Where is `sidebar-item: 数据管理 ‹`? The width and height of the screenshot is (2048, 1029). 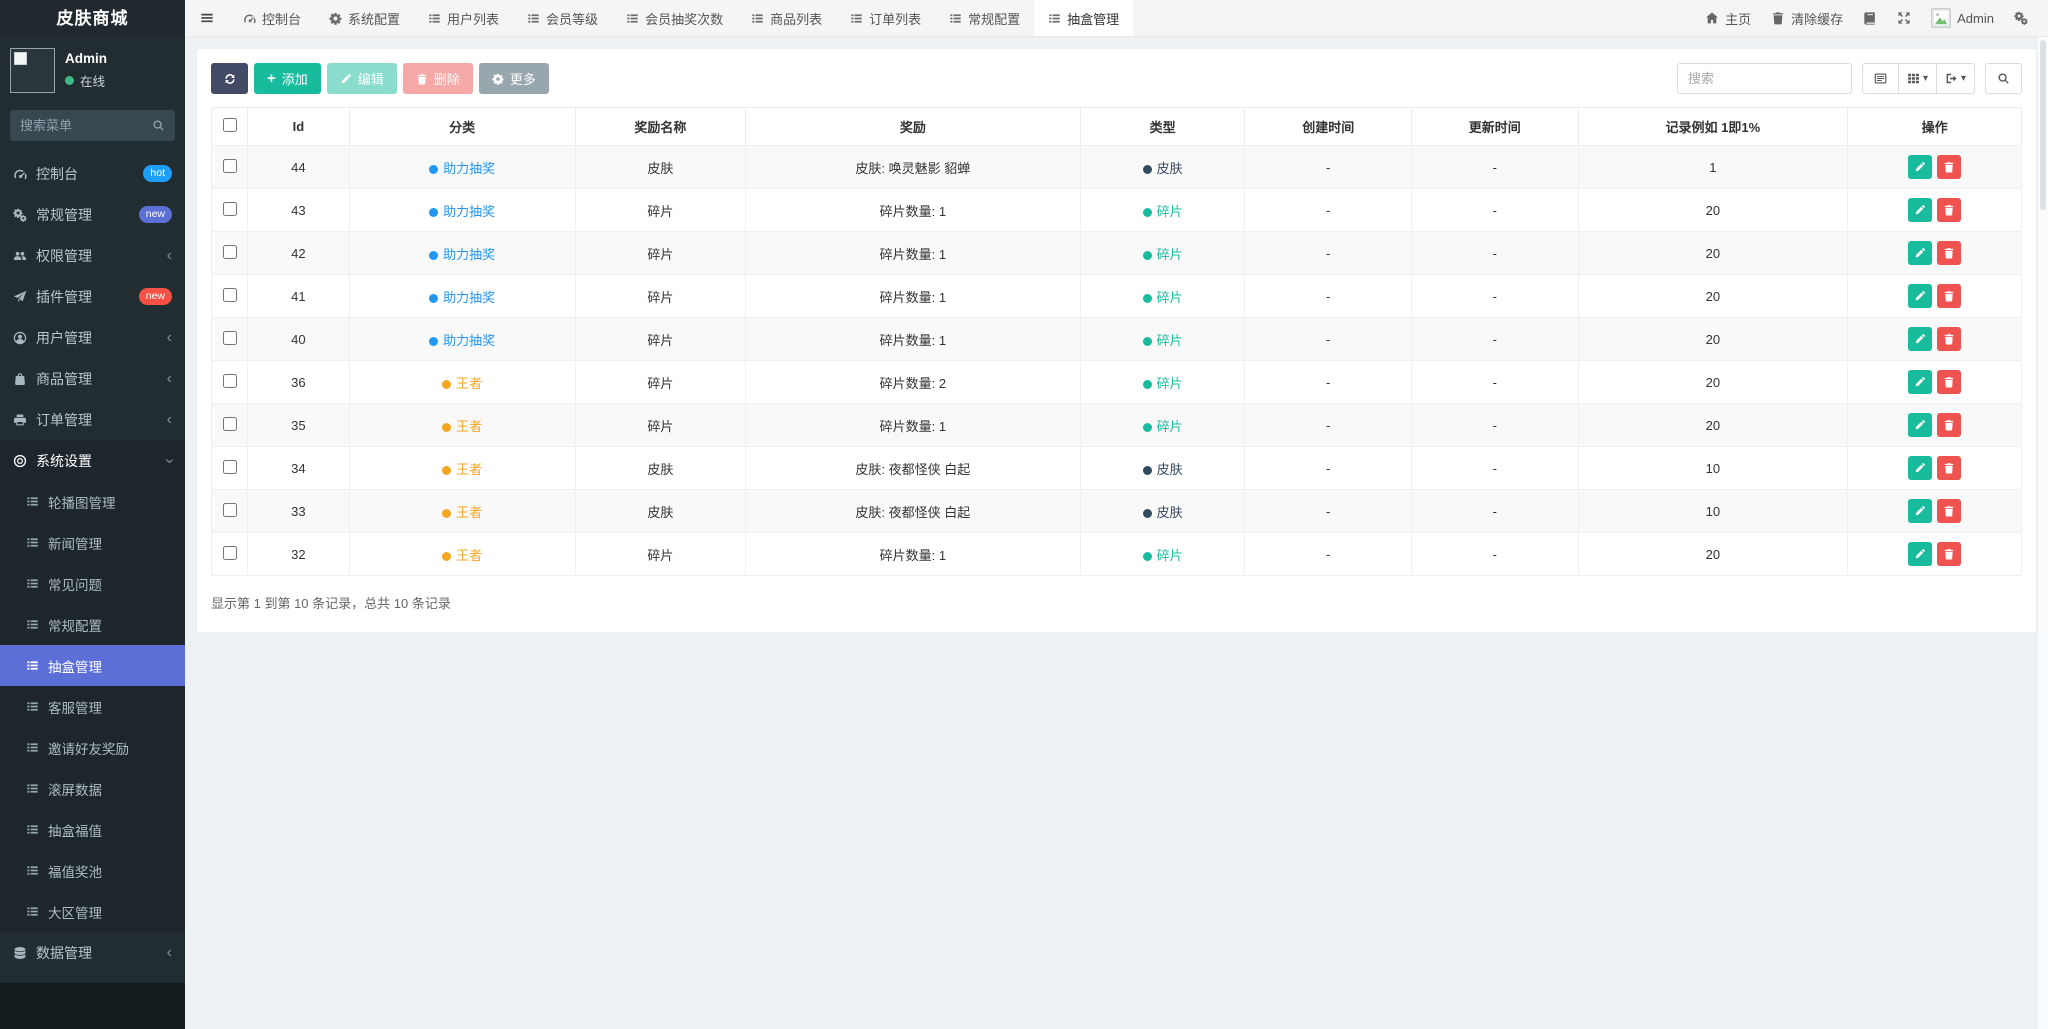 sidebar-item: 数据管理 ‹ is located at coordinates (92, 952).